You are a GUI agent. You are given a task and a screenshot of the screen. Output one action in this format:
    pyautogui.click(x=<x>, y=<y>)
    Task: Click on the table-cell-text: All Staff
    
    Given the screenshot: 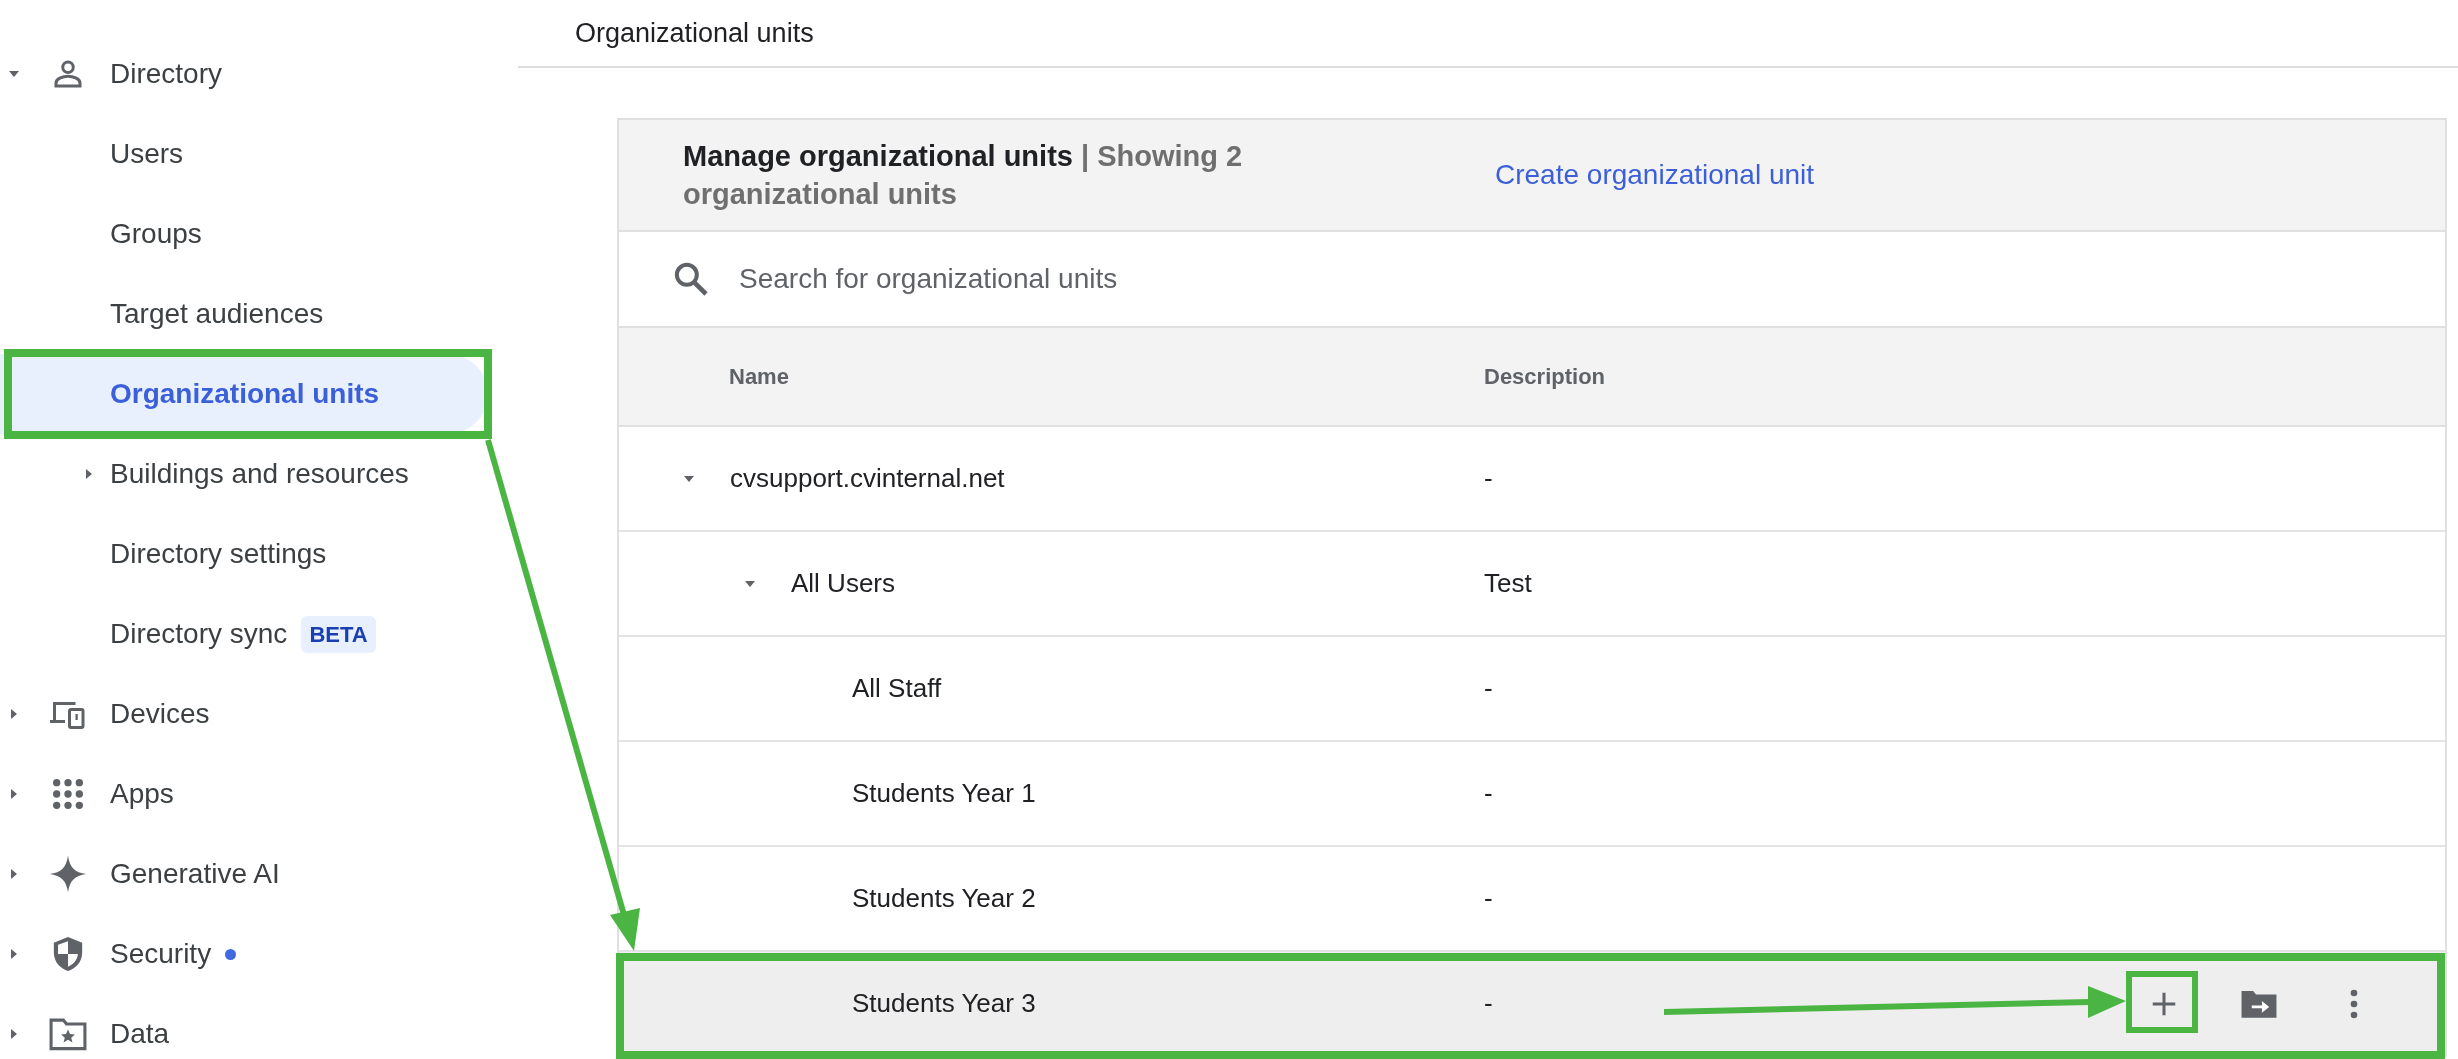 What is the action you would take?
    pyautogui.click(x=897, y=688)
    